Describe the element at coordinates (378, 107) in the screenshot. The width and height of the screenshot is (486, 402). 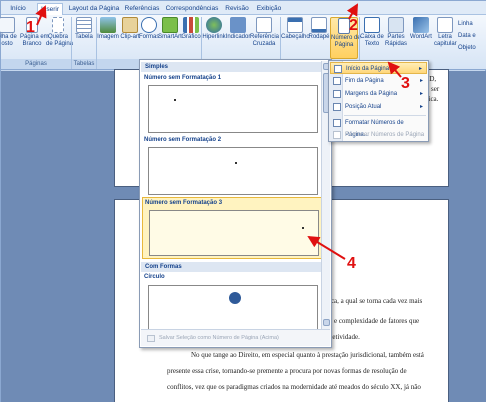
I see `menu-item-posicao-atual: Posição Atual ▸` at that location.